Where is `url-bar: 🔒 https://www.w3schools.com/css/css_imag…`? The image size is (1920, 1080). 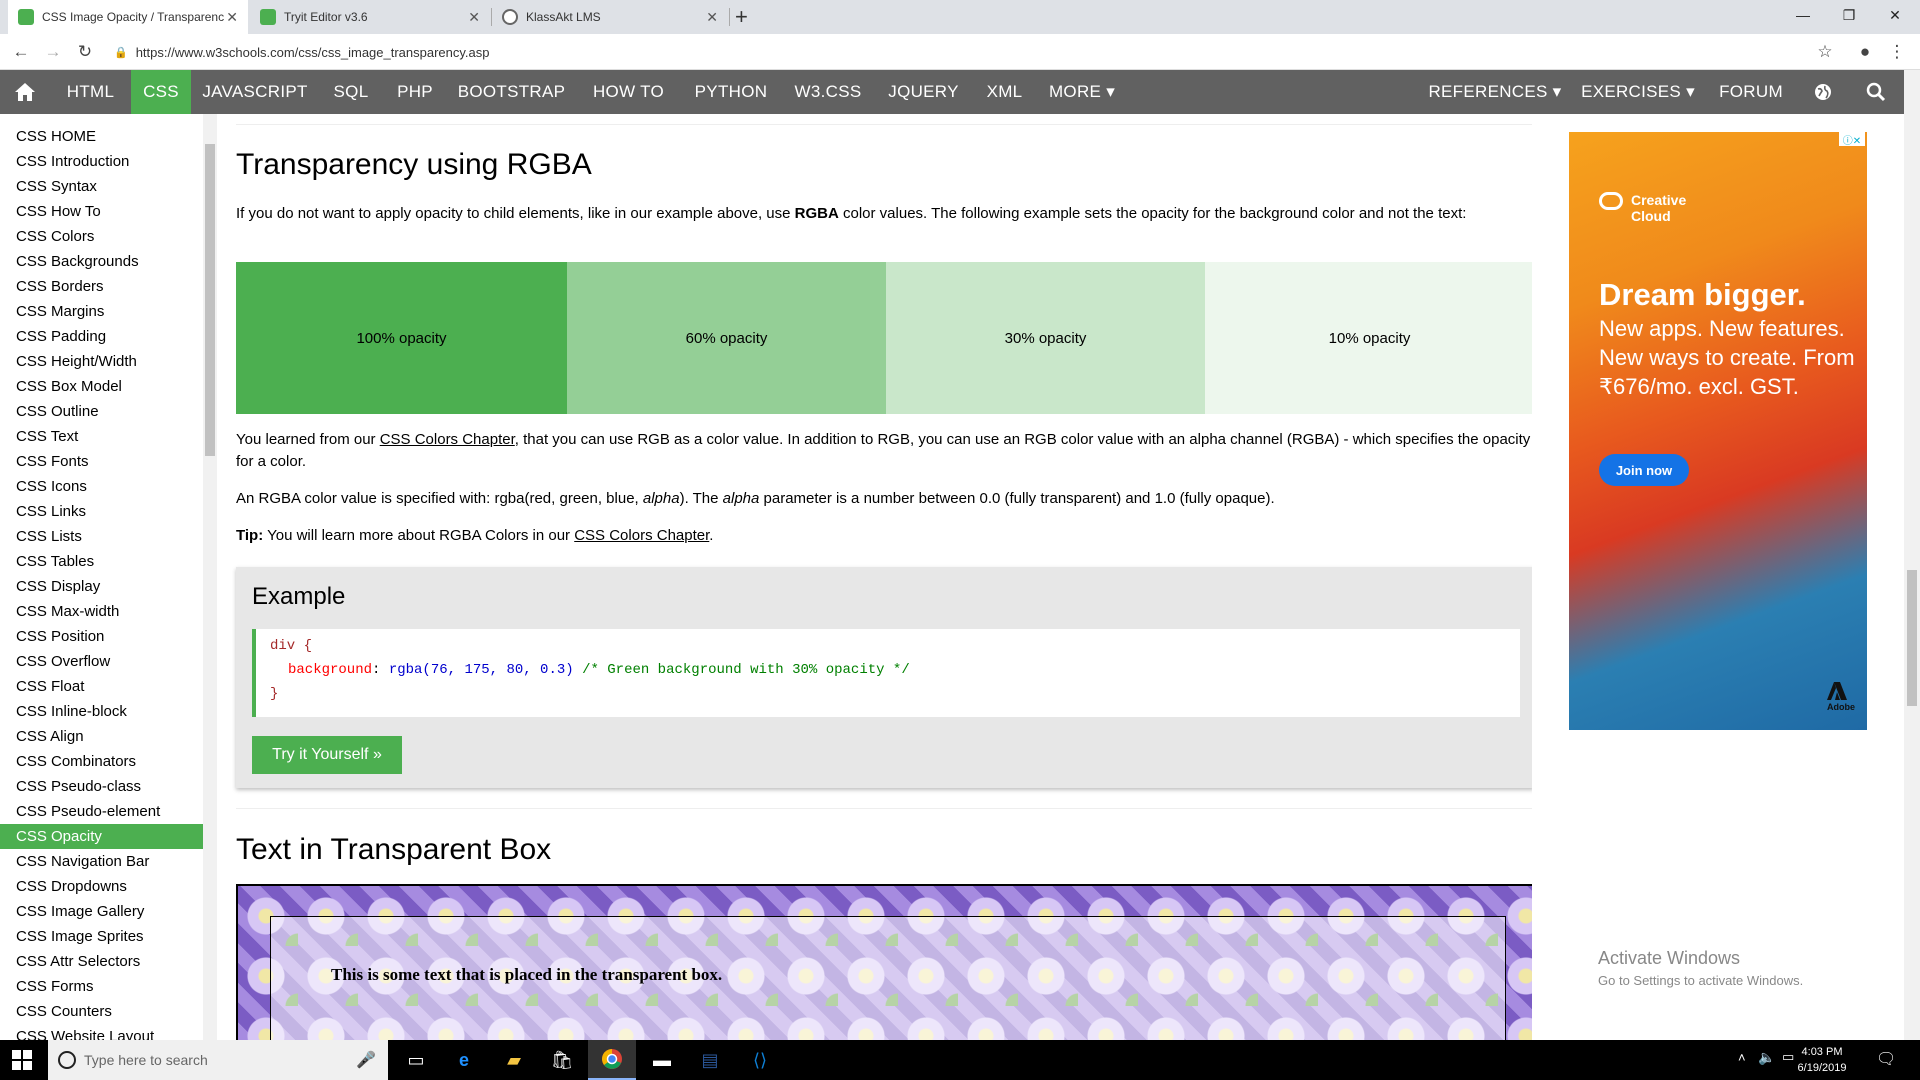 url-bar: 🔒 https://www.w3schools.com/css/css_imag… is located at coordinates (978, 52).